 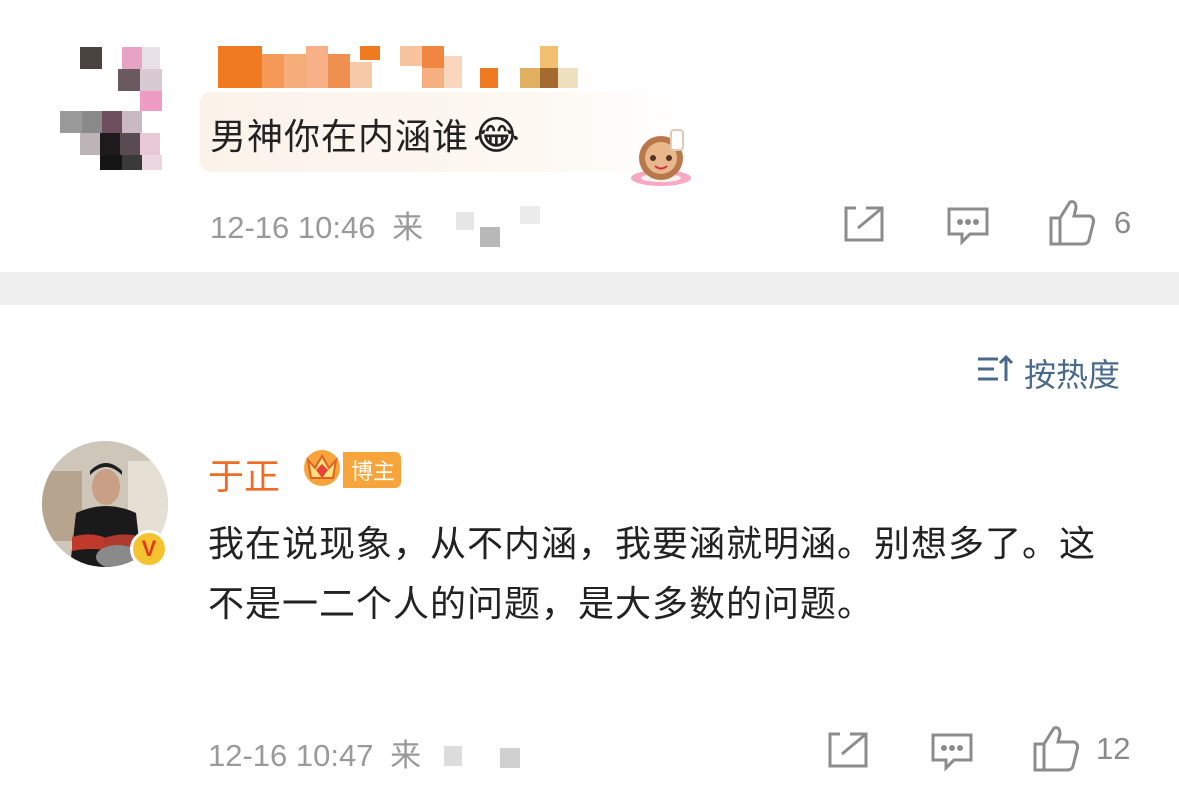 I want to click on comment-time: 12-16 10:46, so click(x=293, y=227).